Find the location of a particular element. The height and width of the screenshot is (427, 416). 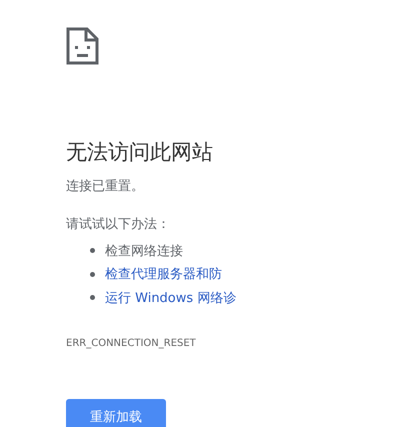

sad-page-icon is located at coordinates (82, 46).